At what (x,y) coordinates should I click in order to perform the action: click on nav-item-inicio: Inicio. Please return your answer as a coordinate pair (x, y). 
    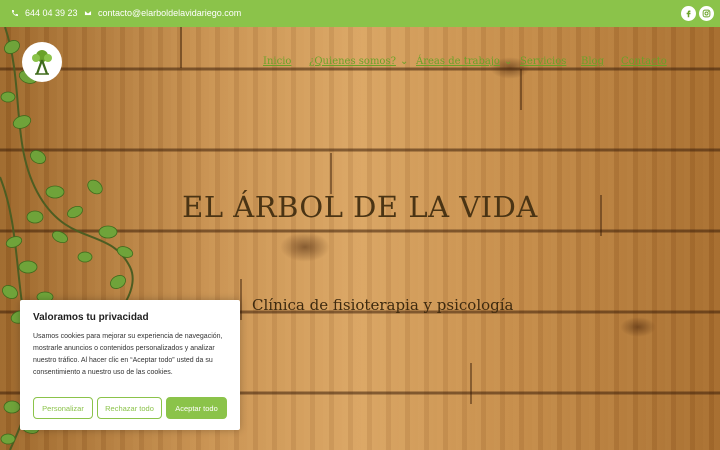
    Looking at the image, I should click on (277, 63).